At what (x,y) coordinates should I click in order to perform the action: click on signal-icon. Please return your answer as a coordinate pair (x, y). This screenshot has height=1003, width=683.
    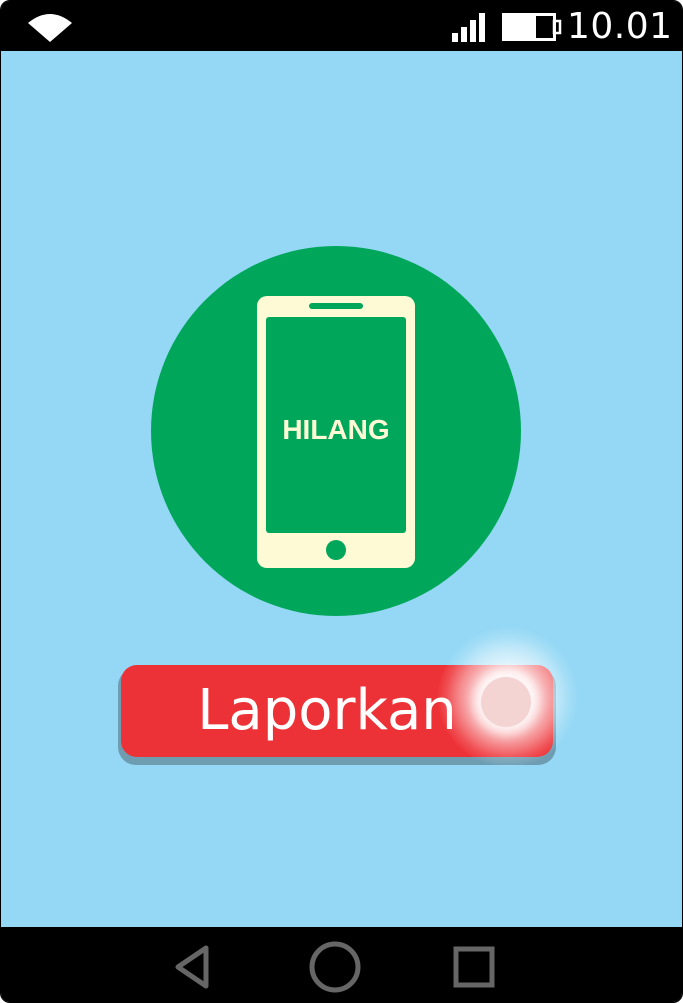
    Looking at the image, I should click on (468, 27).